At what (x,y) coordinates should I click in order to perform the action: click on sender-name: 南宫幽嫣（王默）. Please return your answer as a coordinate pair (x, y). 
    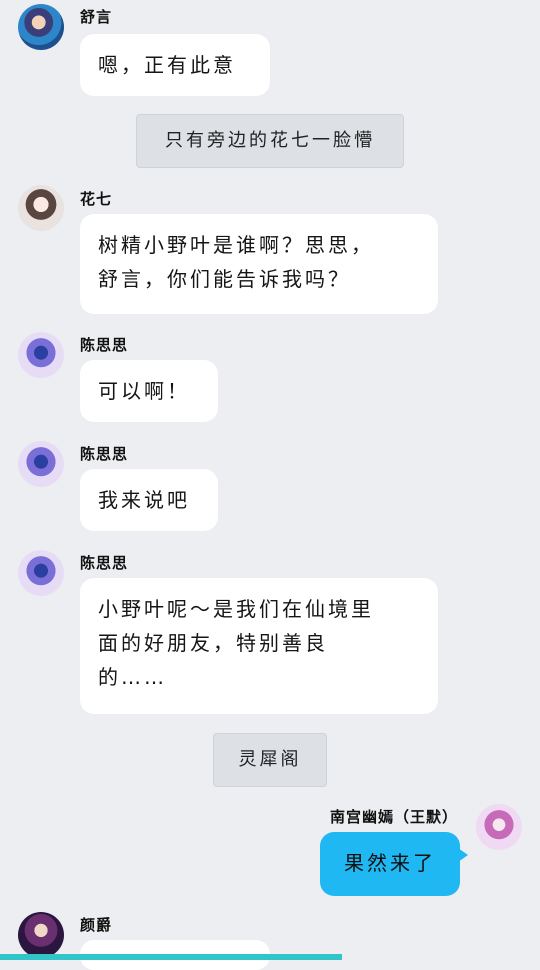
    Looking at the image, I should click on (393, 817).